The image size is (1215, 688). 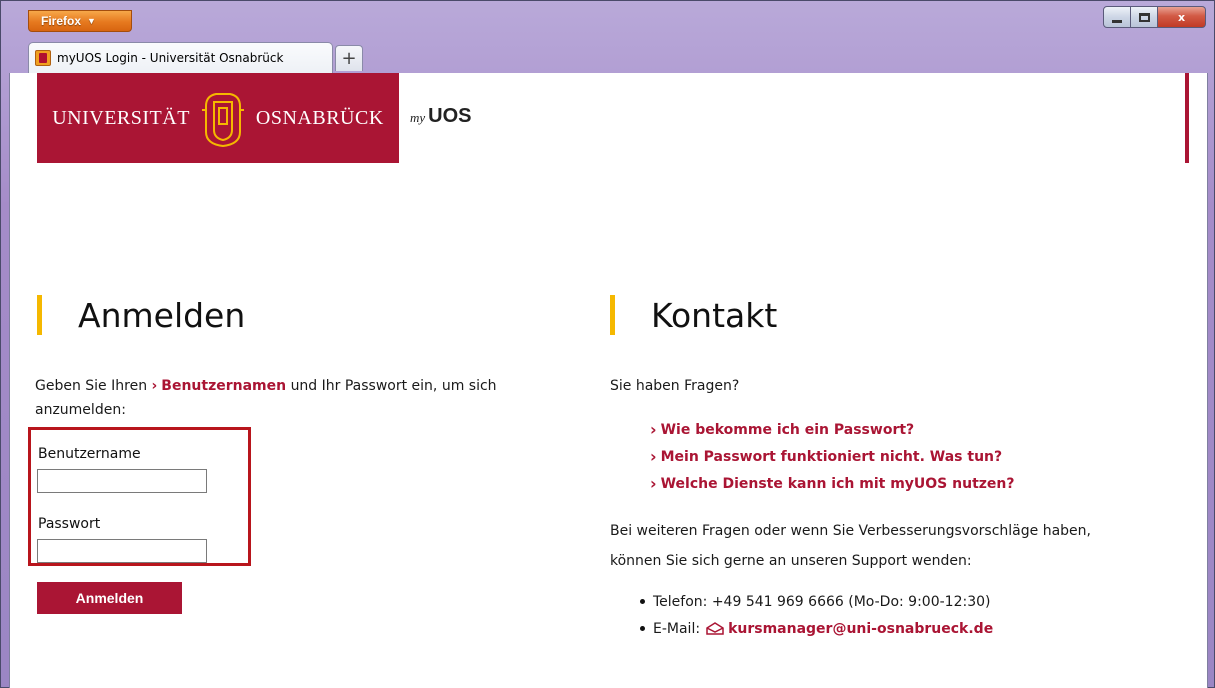 I want to click on header-right-rule, so click(x=1187, y=118).